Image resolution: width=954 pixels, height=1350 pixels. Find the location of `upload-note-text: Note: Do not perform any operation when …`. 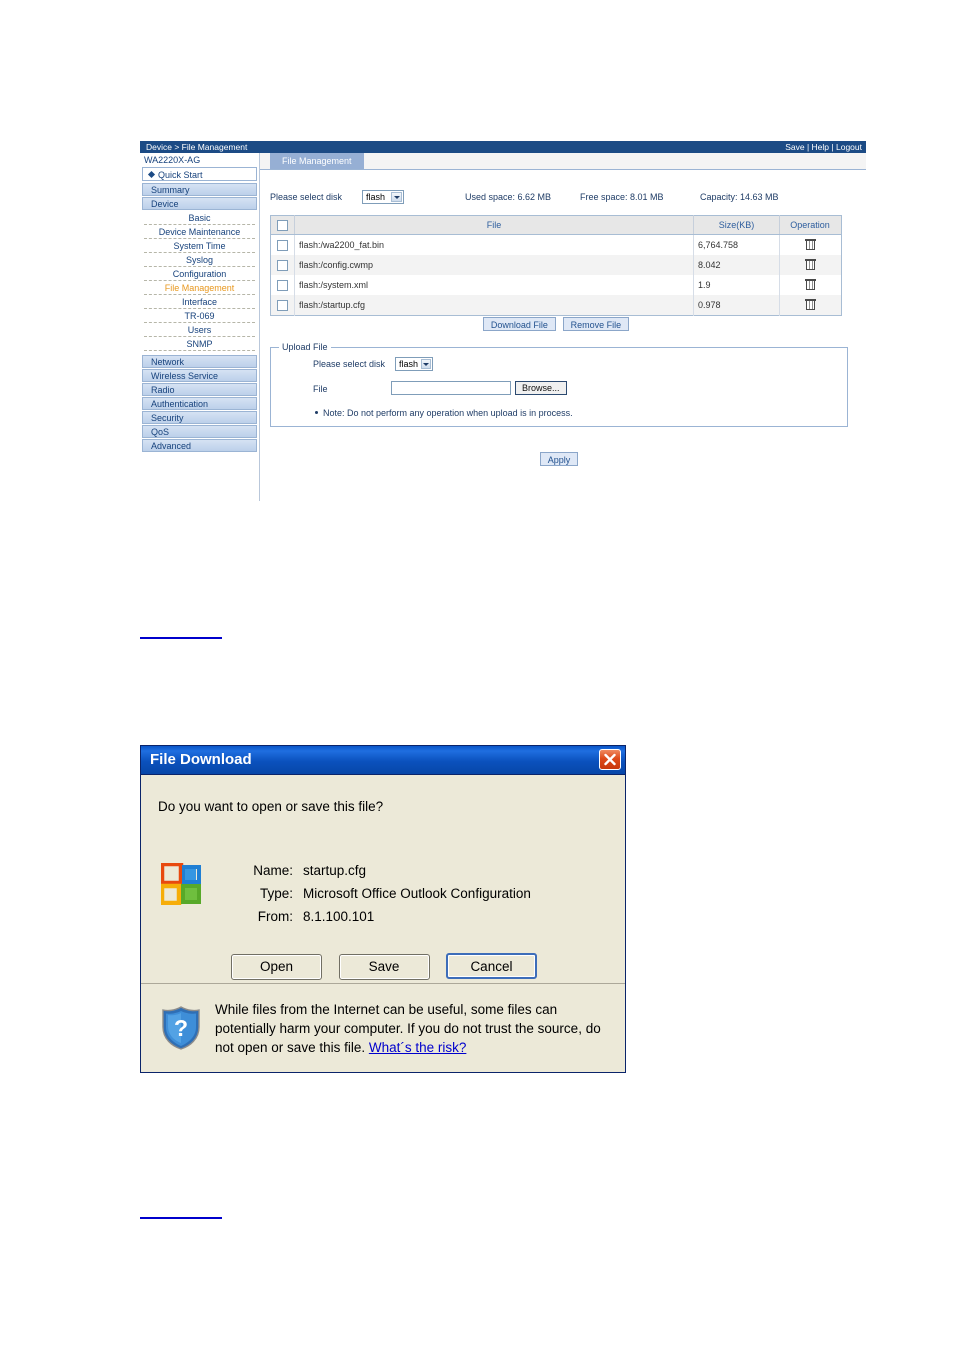

upload-note-text: Note: Do not perform any operation when … is located at coordinates (448, 413).